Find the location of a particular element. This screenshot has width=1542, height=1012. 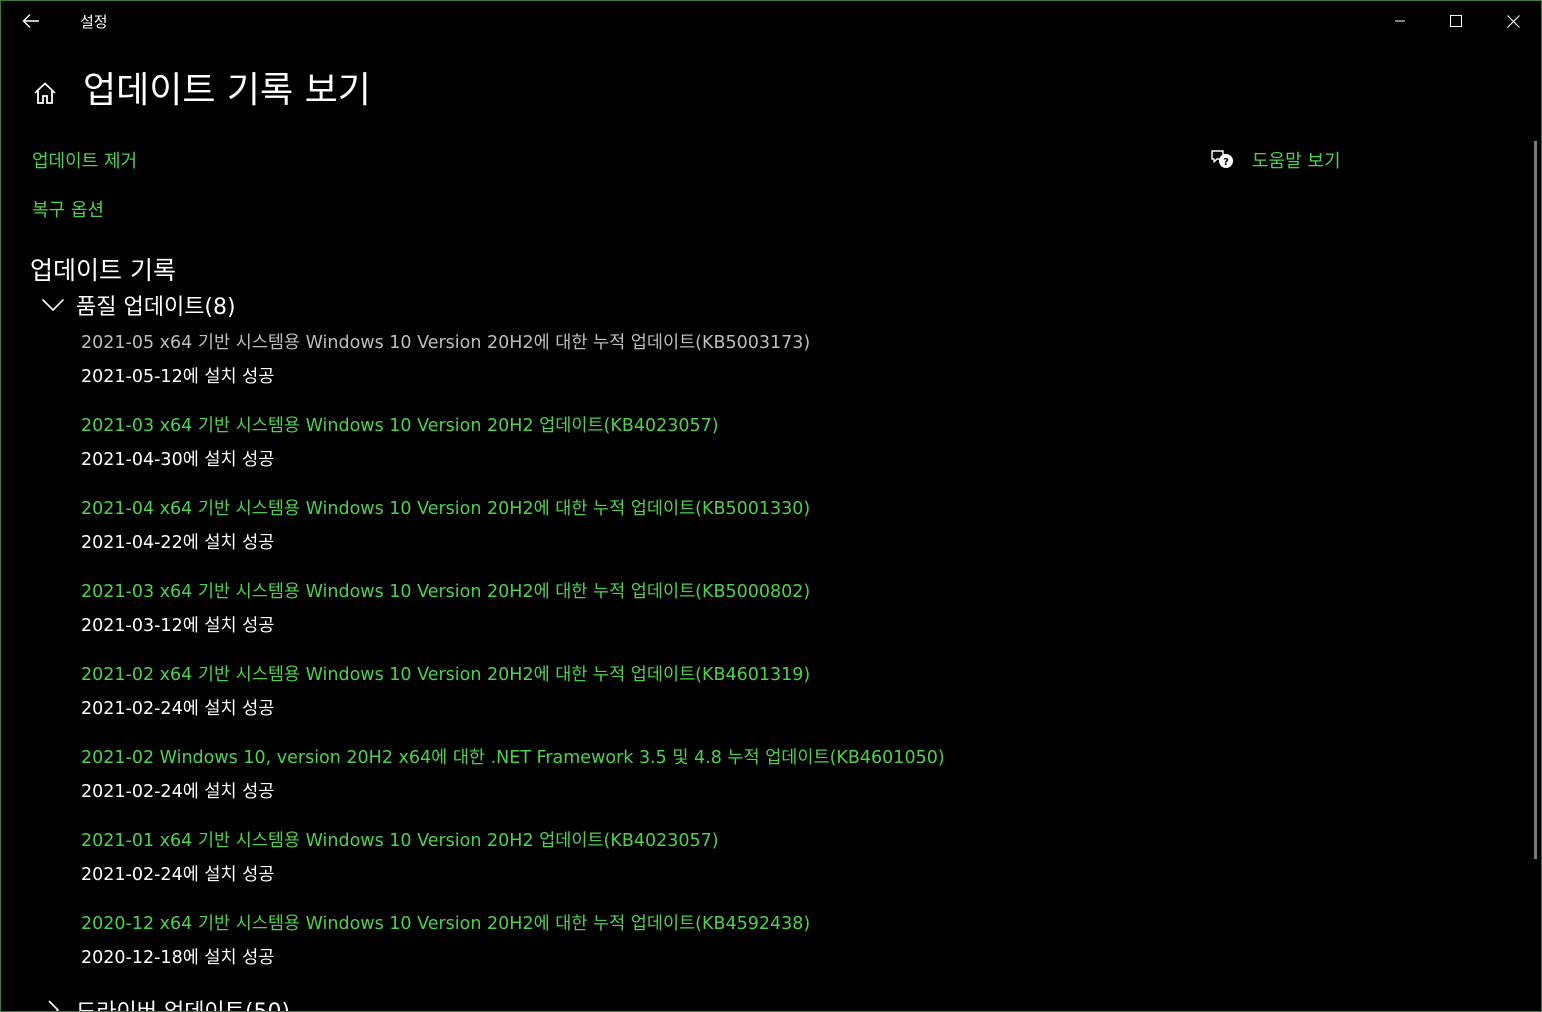

update-status: 2021-04-22에 설치 성공 is located at coordinates (178, 543).